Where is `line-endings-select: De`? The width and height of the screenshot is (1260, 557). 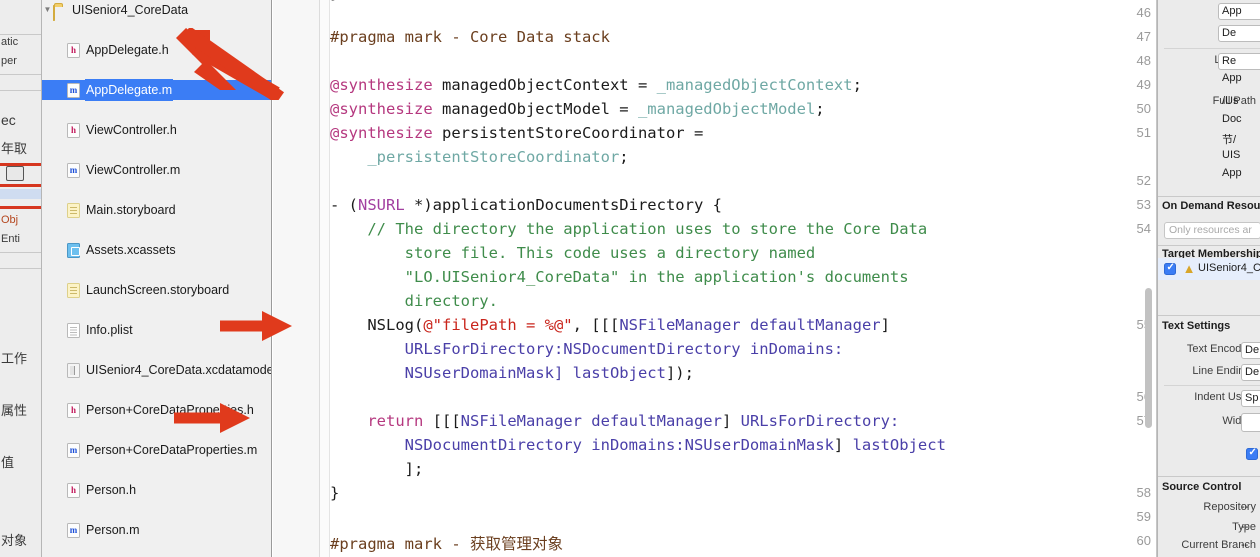
line-endings-select: De is located at coordinates (1250, 372).